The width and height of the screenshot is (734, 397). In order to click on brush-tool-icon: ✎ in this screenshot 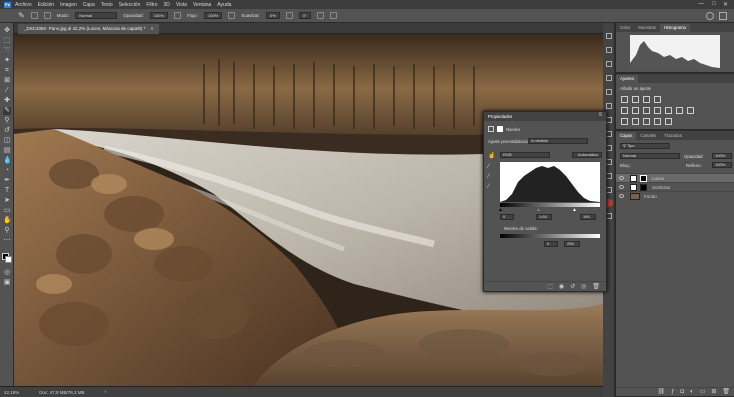, I will do `click(21, 15)`.